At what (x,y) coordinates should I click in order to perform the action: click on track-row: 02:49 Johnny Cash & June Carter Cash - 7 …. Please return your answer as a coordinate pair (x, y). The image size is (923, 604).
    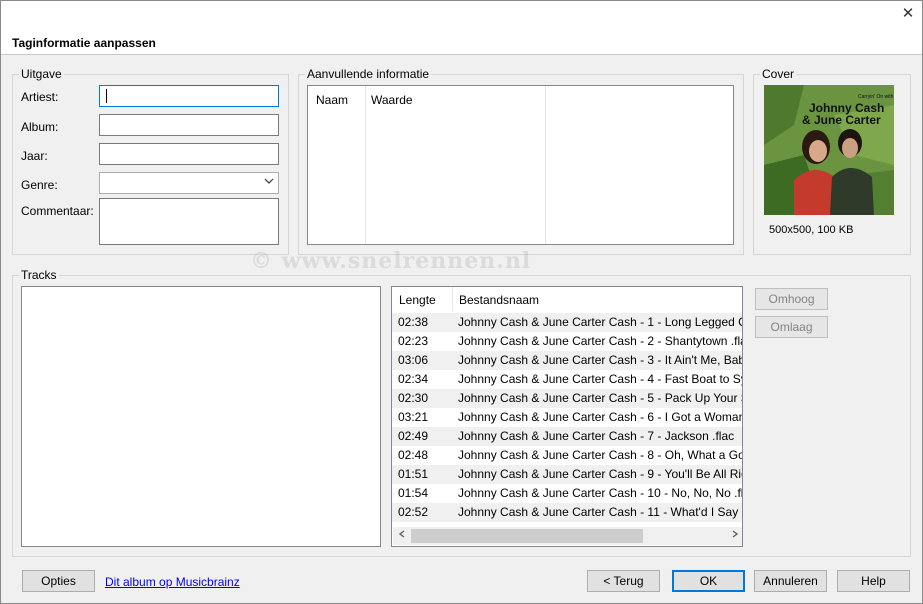
    Looking at the image, I should click on (567, 436).